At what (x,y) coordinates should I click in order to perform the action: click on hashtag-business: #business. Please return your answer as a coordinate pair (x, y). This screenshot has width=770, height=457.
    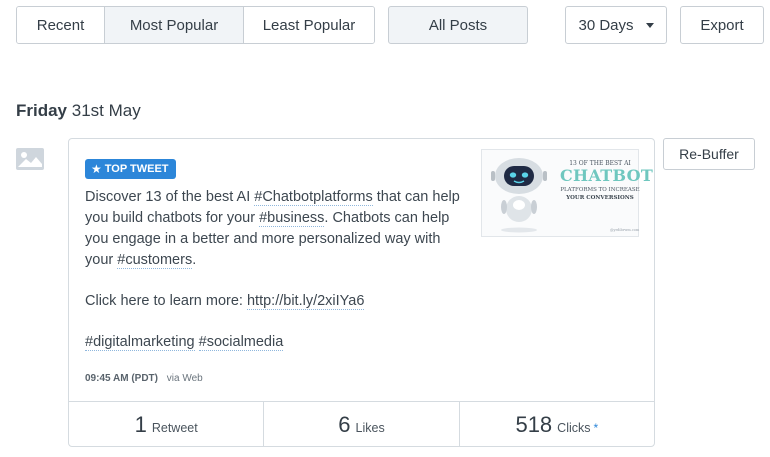
    Looking at the image, I should click on (292, 218).